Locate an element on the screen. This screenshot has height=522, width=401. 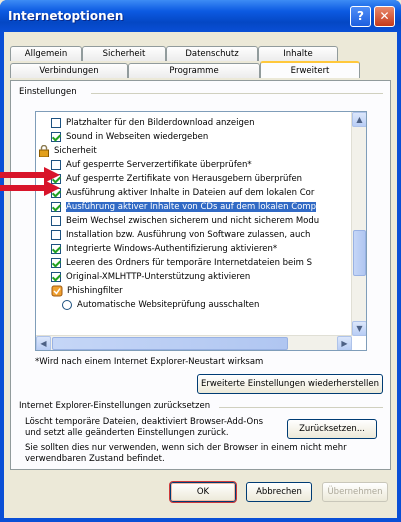
scroll-up-button: ▲ is located at coordinates (359, 119).